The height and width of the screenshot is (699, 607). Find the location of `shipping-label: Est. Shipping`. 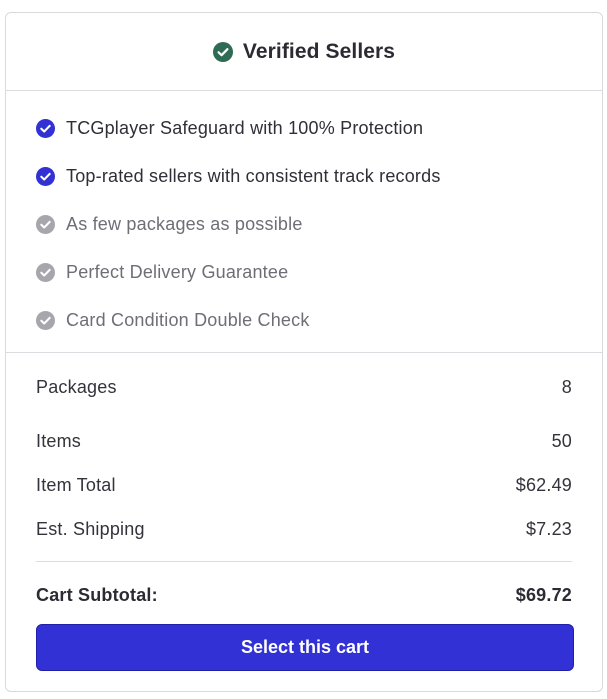

shipping-label: Est. Shipping is located at coordinates (90, 528).